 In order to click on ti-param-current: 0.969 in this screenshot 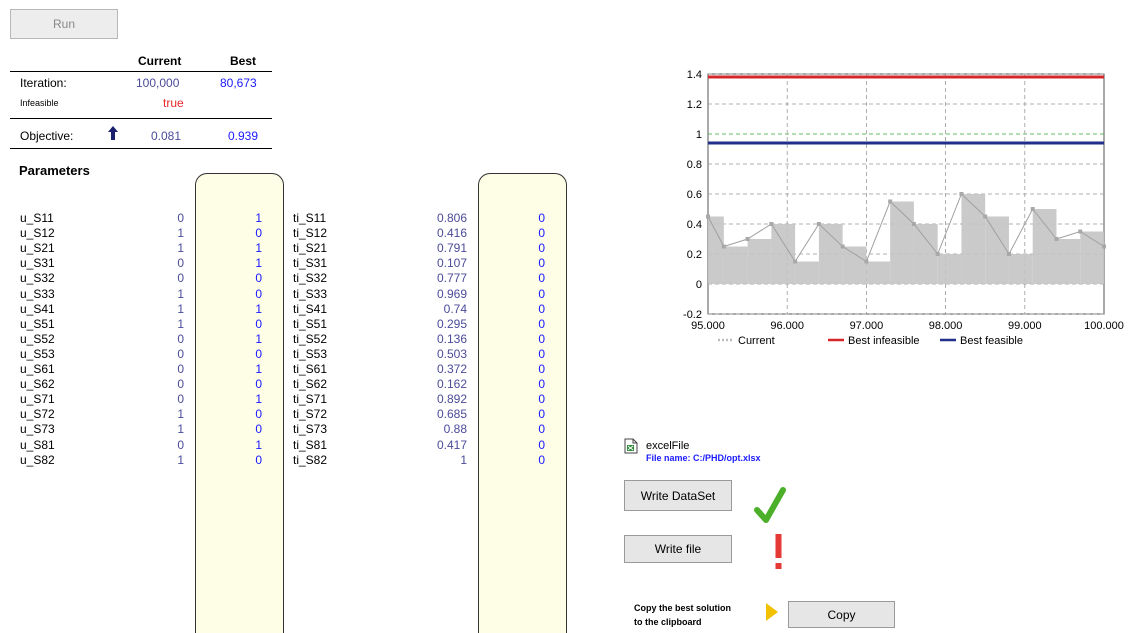, I will do `click(451, 293)`.